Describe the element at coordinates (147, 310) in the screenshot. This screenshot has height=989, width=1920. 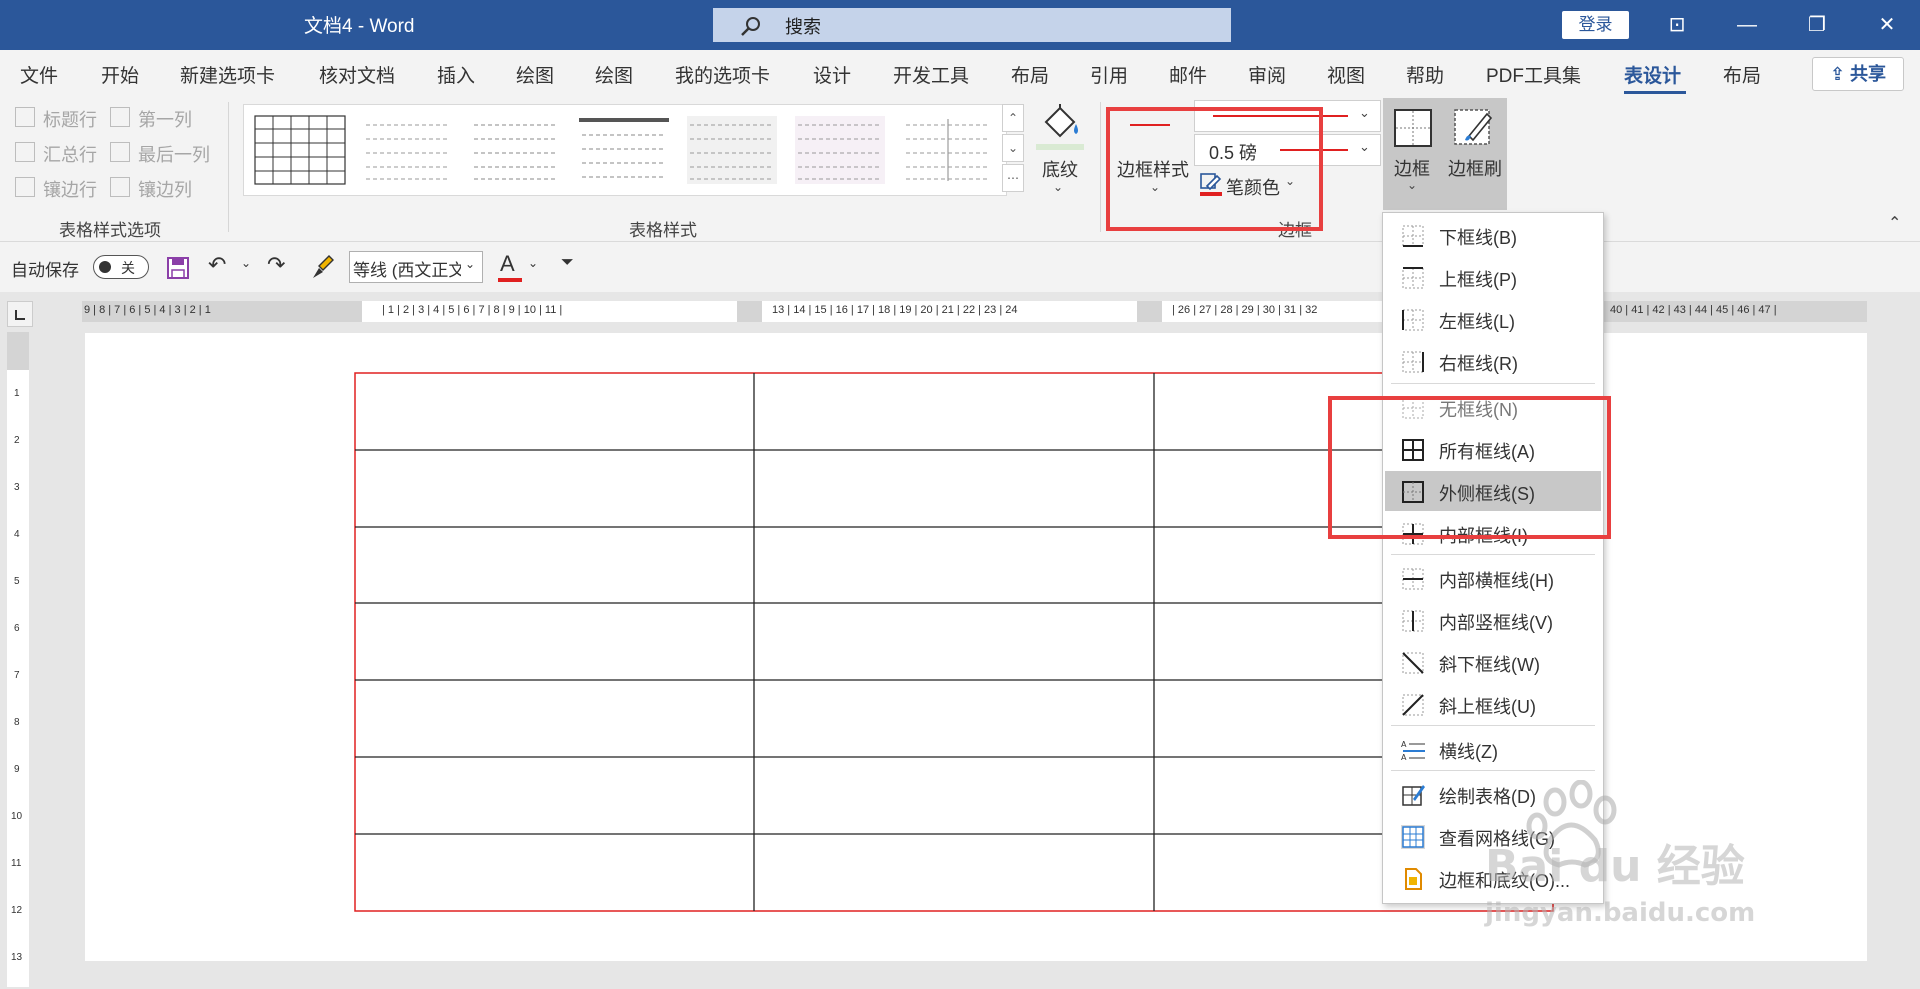
I see `ruler-numbers-left: 9 | 8 | 7 | 6 | 5 | 4 | 3 | 2 | 1` at that location.